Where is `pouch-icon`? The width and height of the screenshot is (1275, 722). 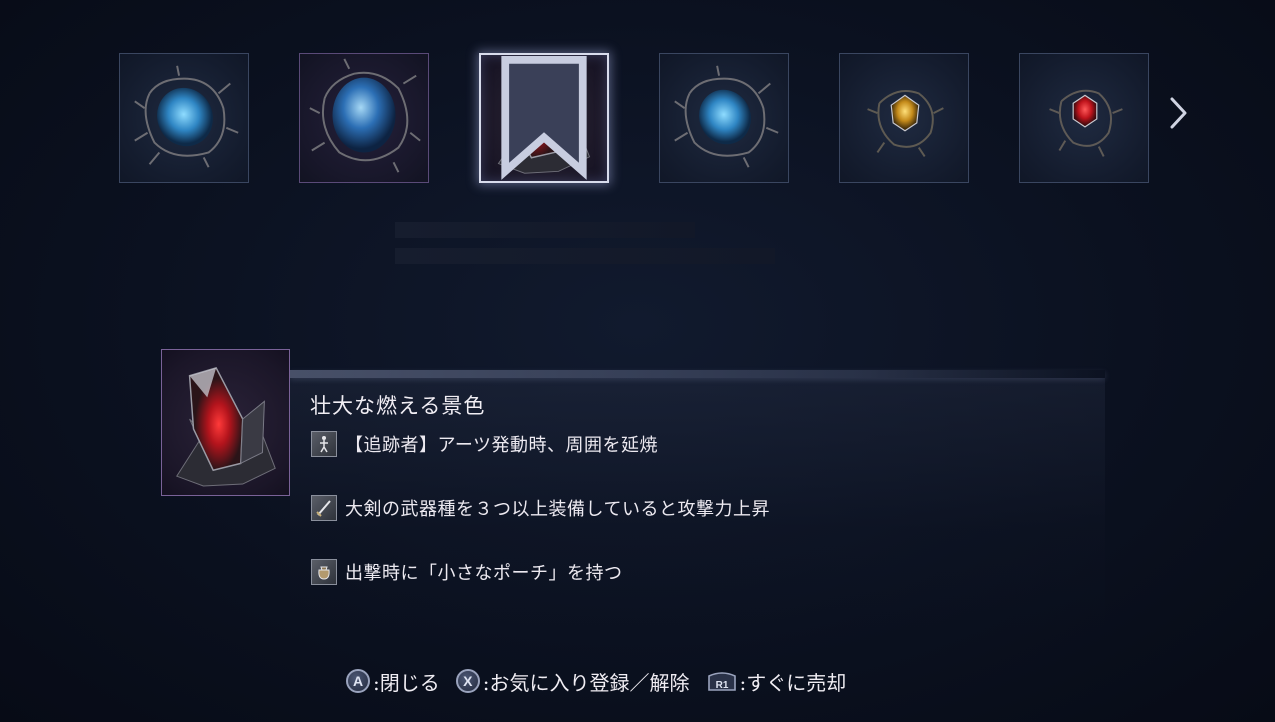
pouch-icon is located at coordinates (324, 572).